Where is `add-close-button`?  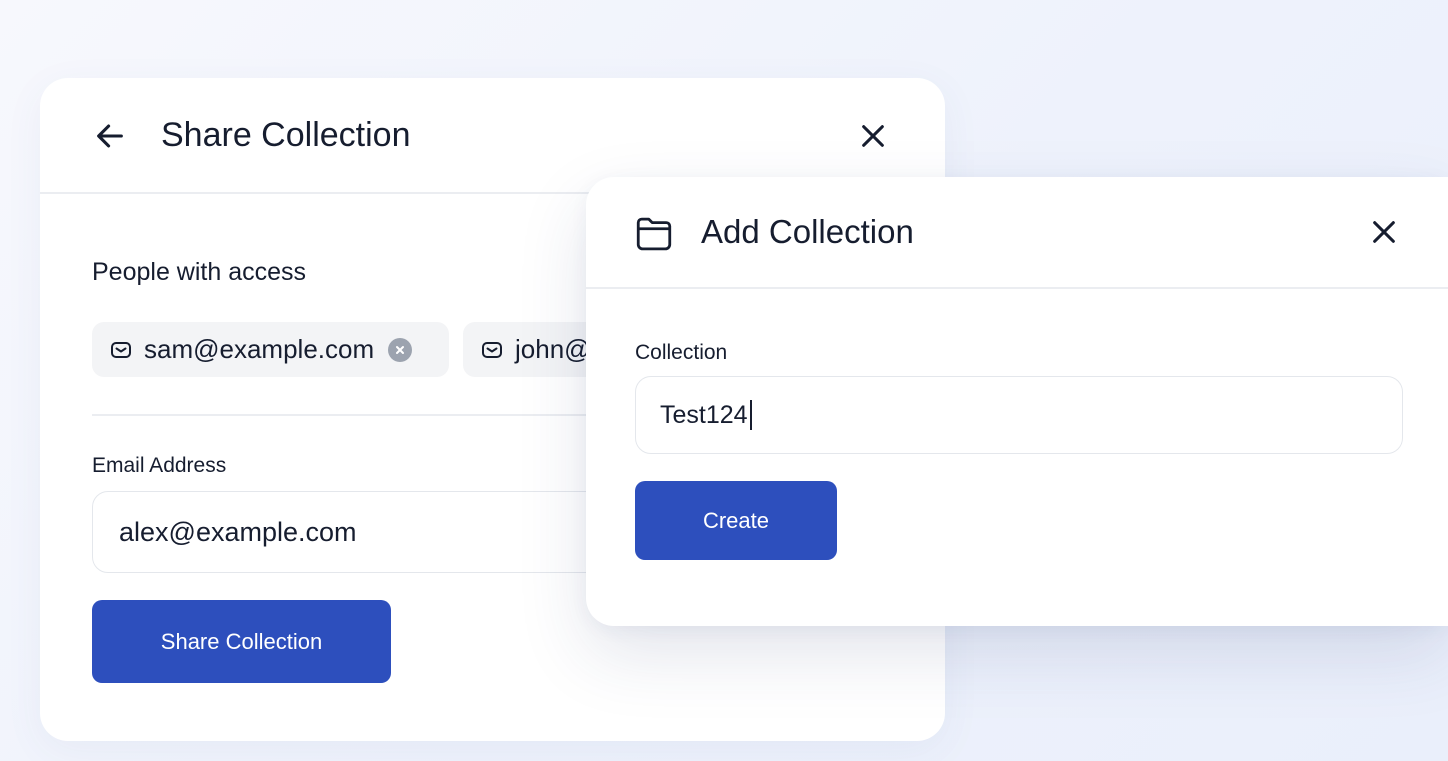
add-close-button is located at coordinates (1384, 232).